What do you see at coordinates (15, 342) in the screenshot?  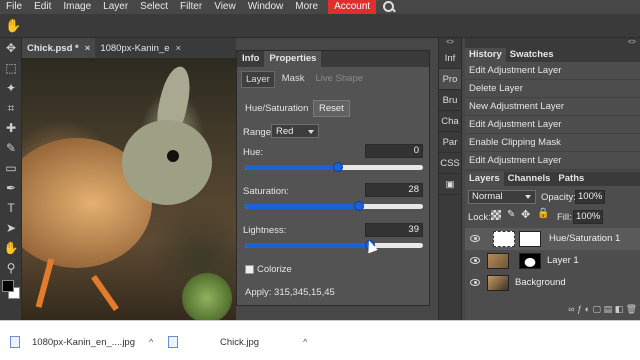 I see `file-icon` at bounding box center [15, 342].